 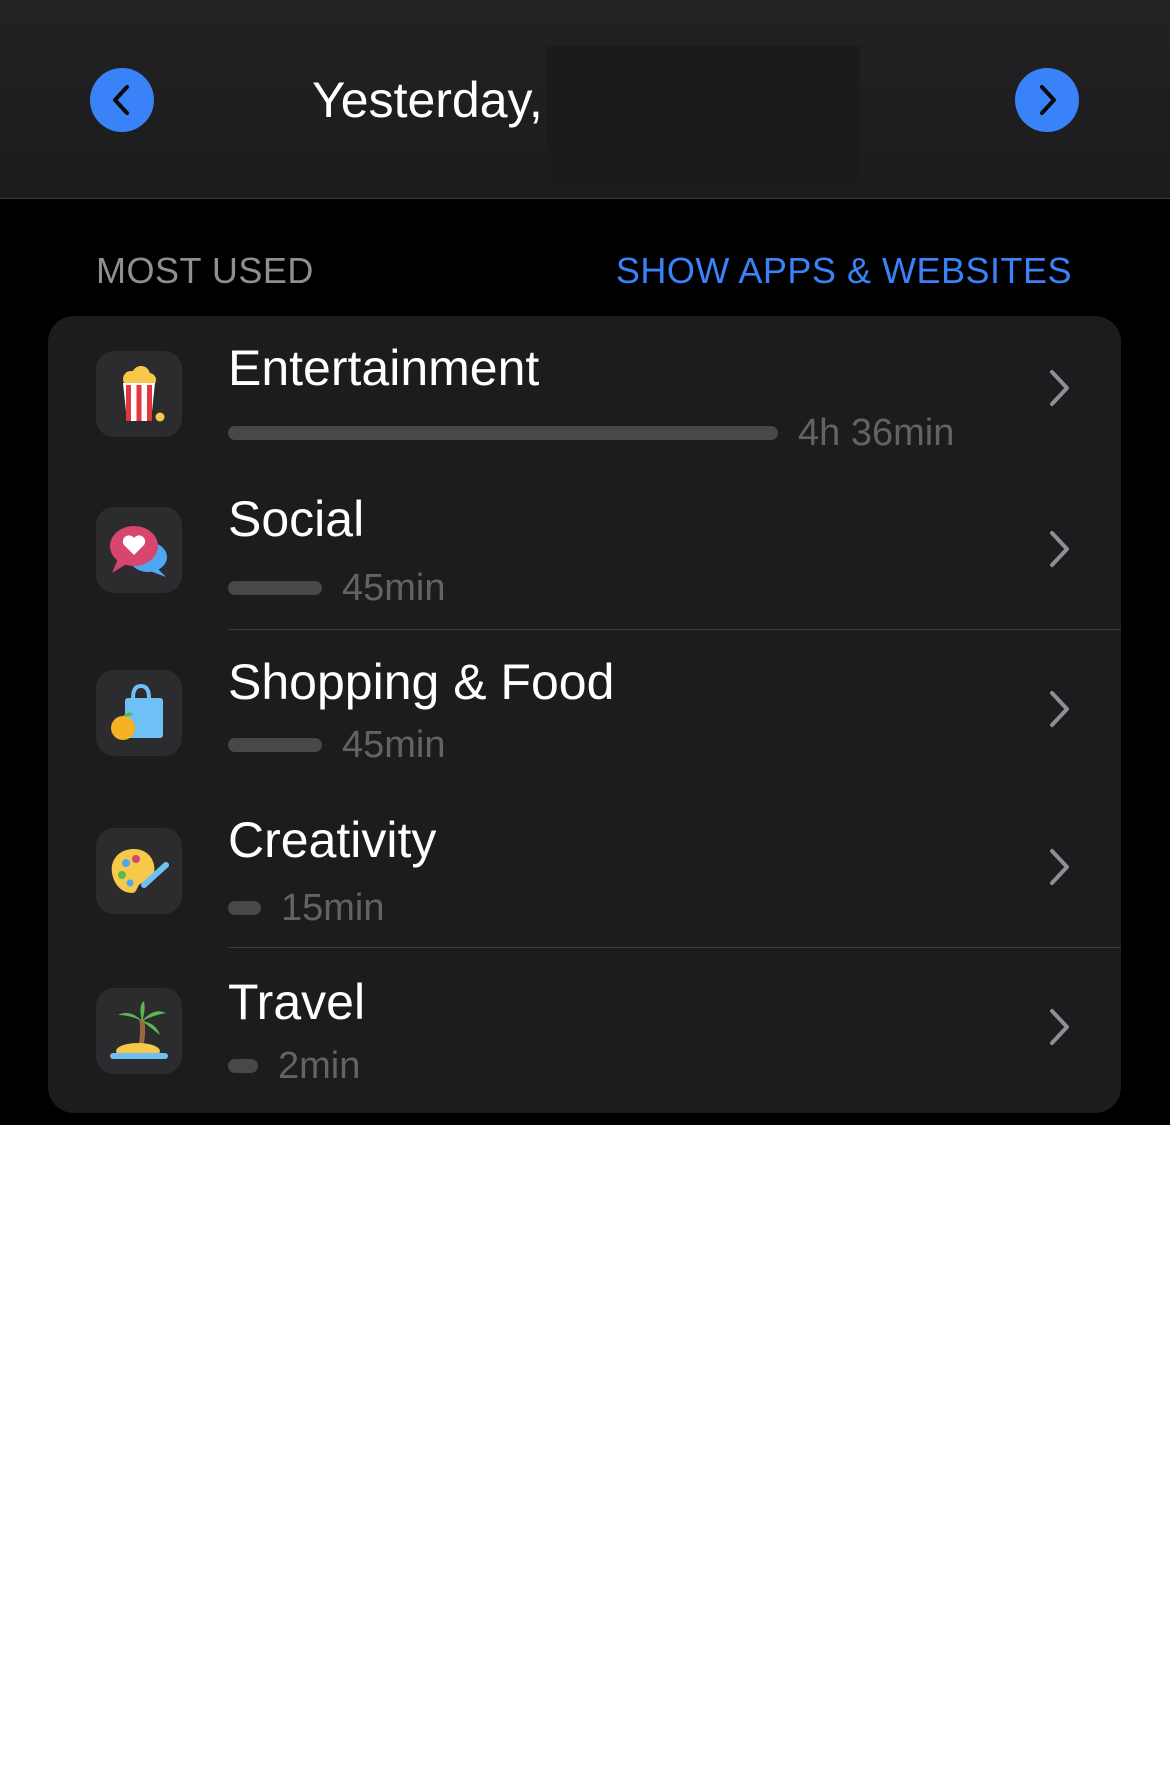 I want to click on date-header: Yesterday,, so click(x=585, y=99).